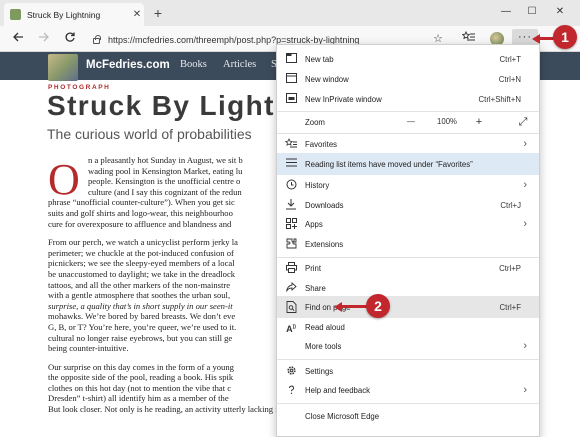  Describe the element at coordinates (523, 122) in the screenshot. I see `fullscreen-button: ⤢` at that location.